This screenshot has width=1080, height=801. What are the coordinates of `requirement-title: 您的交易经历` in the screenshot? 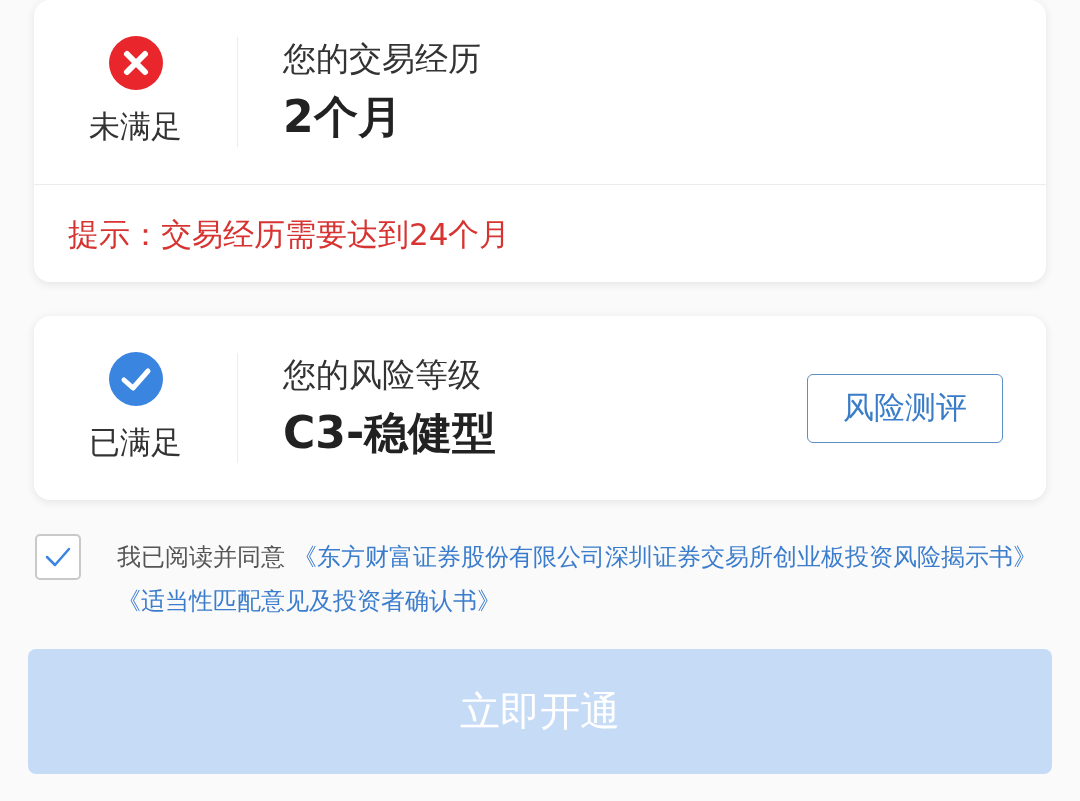 It's located at (382, 59).